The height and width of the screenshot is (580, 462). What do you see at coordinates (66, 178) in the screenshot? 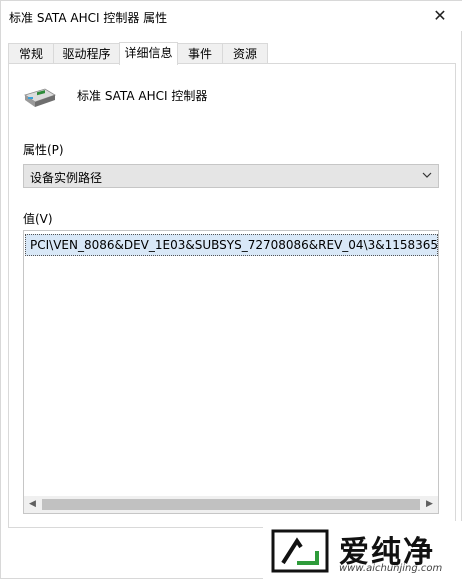
I see `property-select-value: 设备实例路径` at bounding box center [66, 178].